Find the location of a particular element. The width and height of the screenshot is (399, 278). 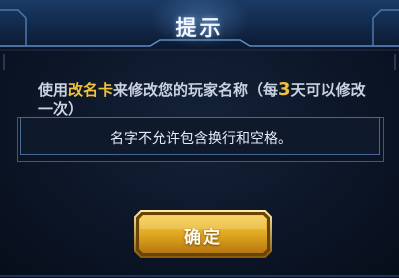

days-highlight: 3 is located at coordinates (284, 89).